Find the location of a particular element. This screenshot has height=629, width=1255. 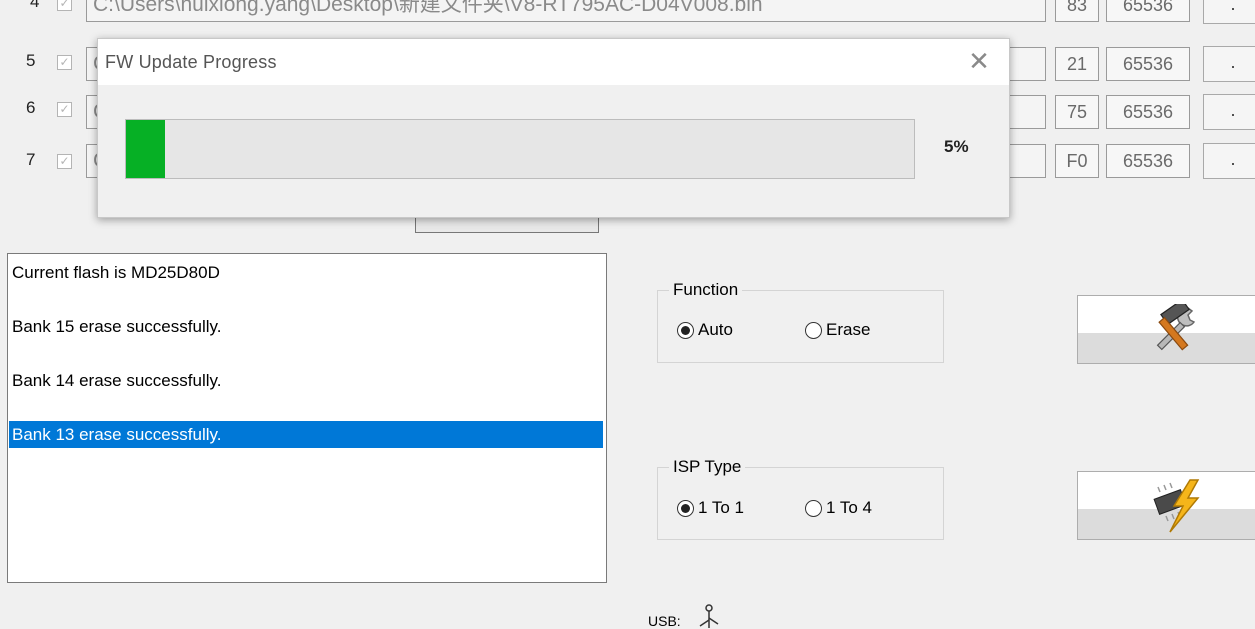

row-number: 7 is located at coordinates (31, 159).